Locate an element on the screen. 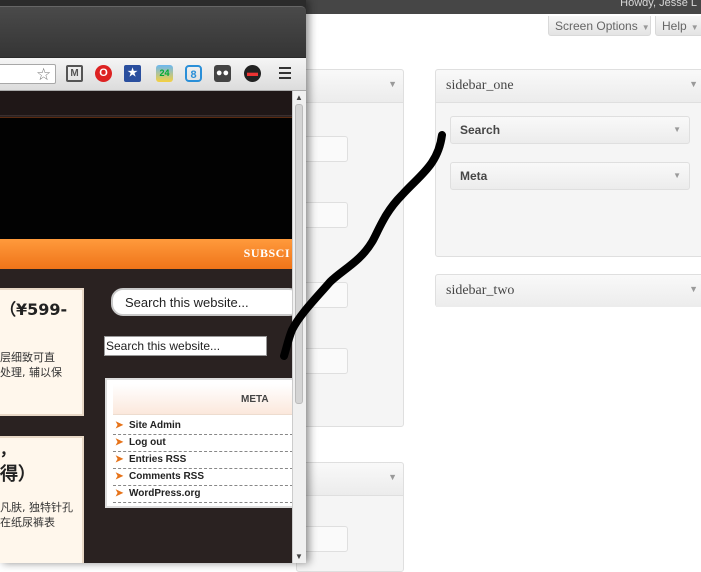 The image size is (701, 572). inactive-widgets-panel: ▼ is located at coordinates (349, 517).